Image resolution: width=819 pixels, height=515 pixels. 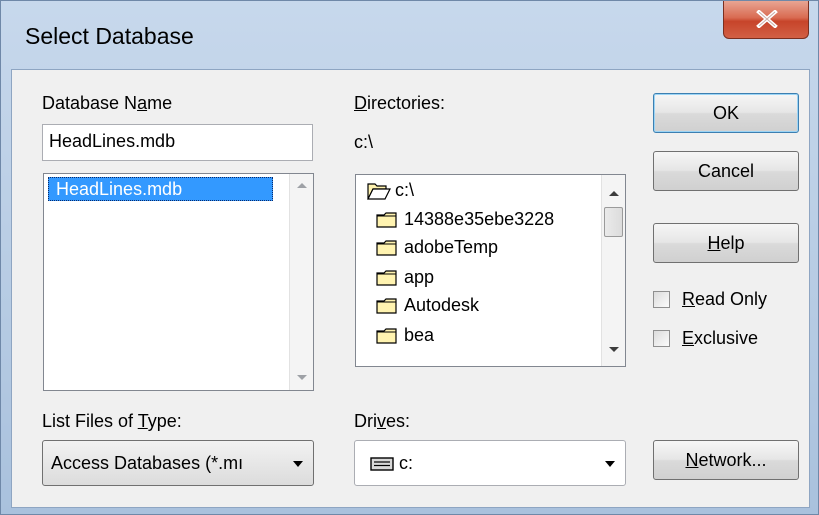 What do you see at coordinates (301, 282) in the screenshot?
I see `file-list-scrollbar` at bounding box center [301, 282].